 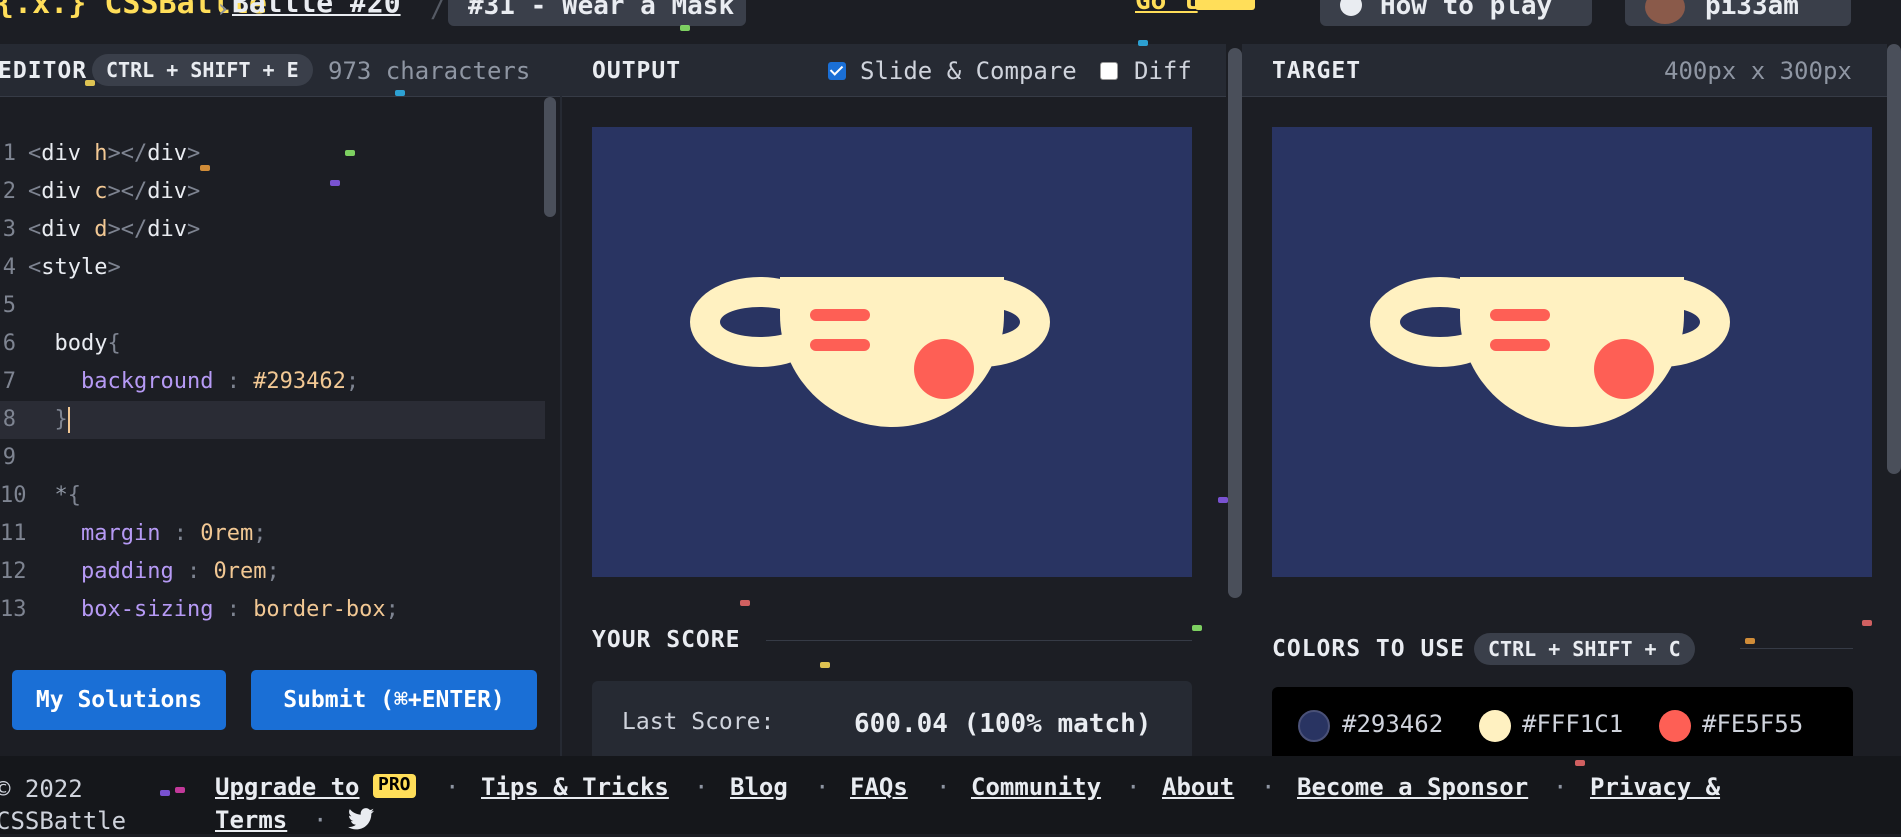 What do you see at coordinates (759, 787) in the screenshot?
I see `blog-link: Blog` at bounding box center [759, 787].